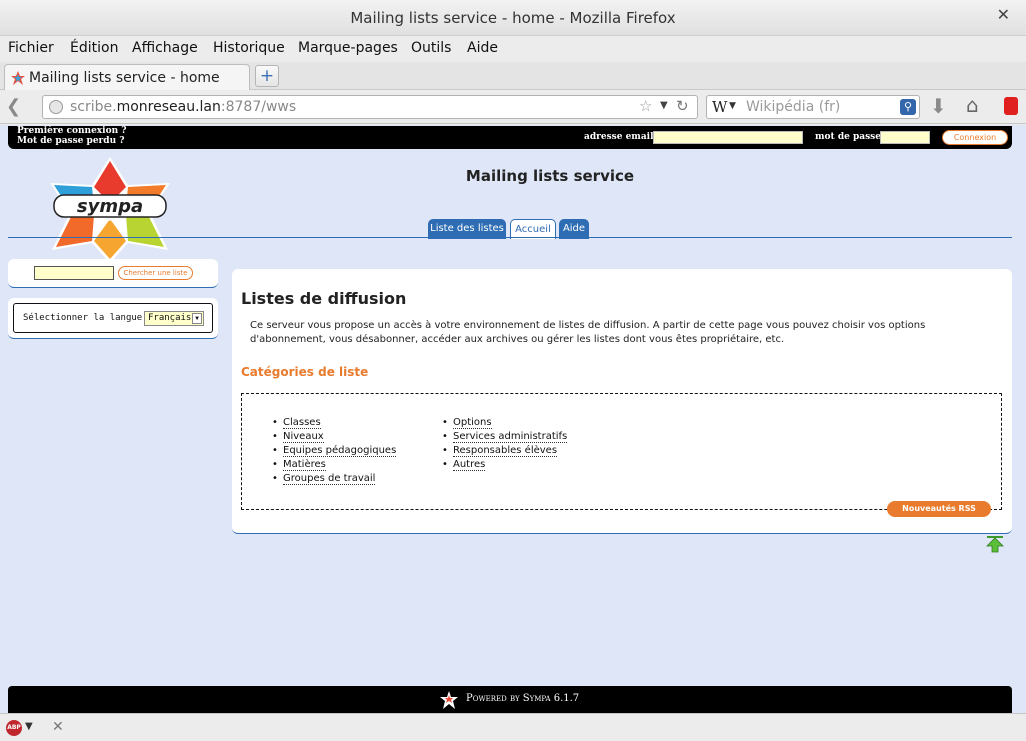  I want to click on browser-tab: Mailing lists service - home, so click(127, 77).